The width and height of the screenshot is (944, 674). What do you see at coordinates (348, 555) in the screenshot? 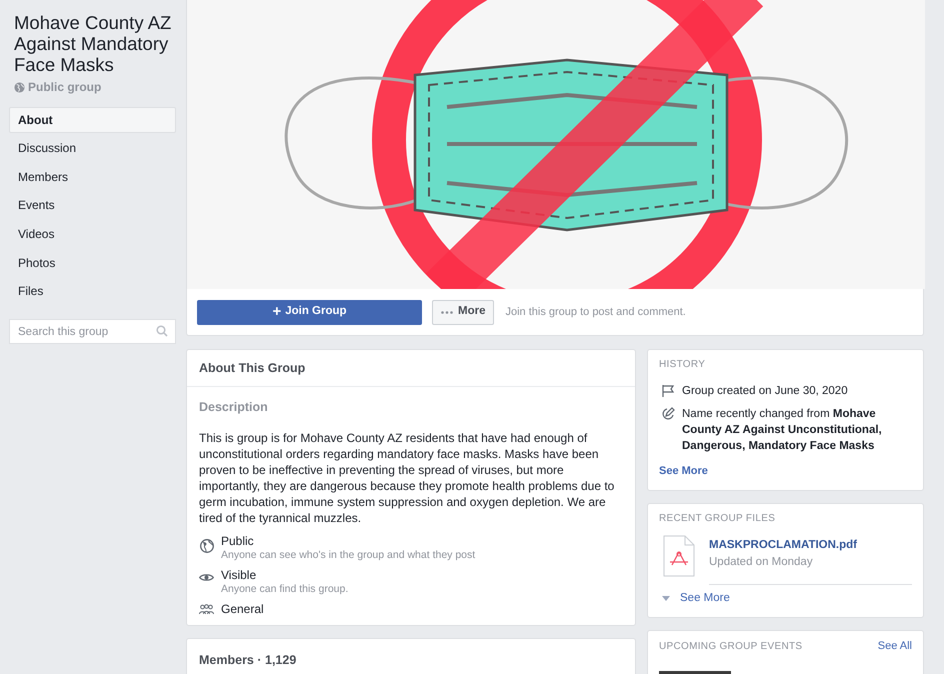
I see `fact-detail: Anyone can see who's in the group and what they post` at bounding box center [348, 555].